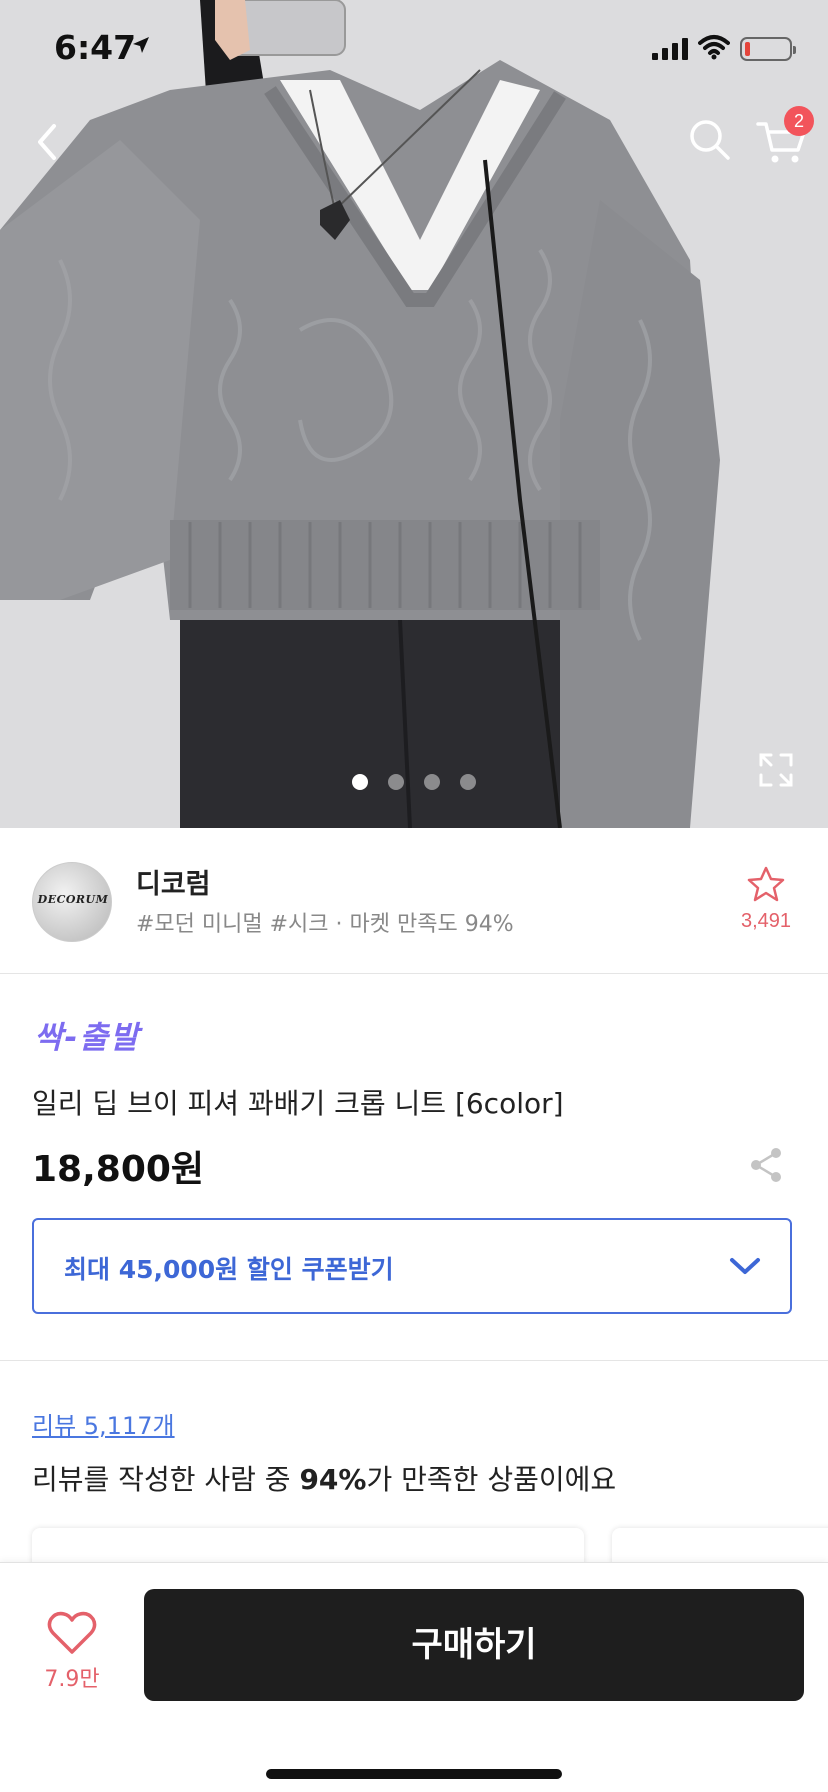  What do you see at coordinates (670, 49) in the screenshot?
I see `signal-icon` at bounding box center [670, 49].